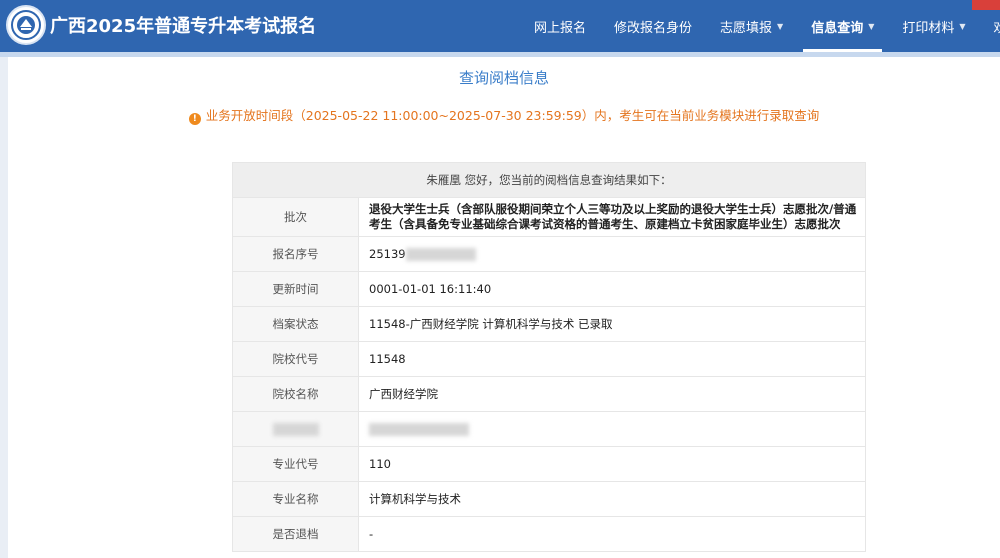  I want to click on result-heading: 朱雁凰 您好，您当前的阅档信息查询结果如下：, so click(549, 180).